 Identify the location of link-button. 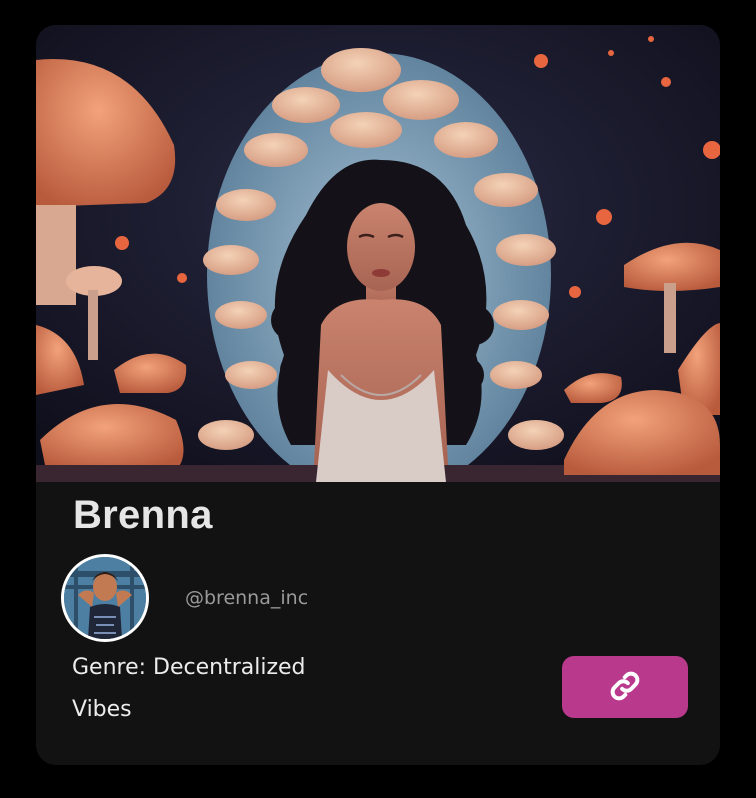
(625, 687).